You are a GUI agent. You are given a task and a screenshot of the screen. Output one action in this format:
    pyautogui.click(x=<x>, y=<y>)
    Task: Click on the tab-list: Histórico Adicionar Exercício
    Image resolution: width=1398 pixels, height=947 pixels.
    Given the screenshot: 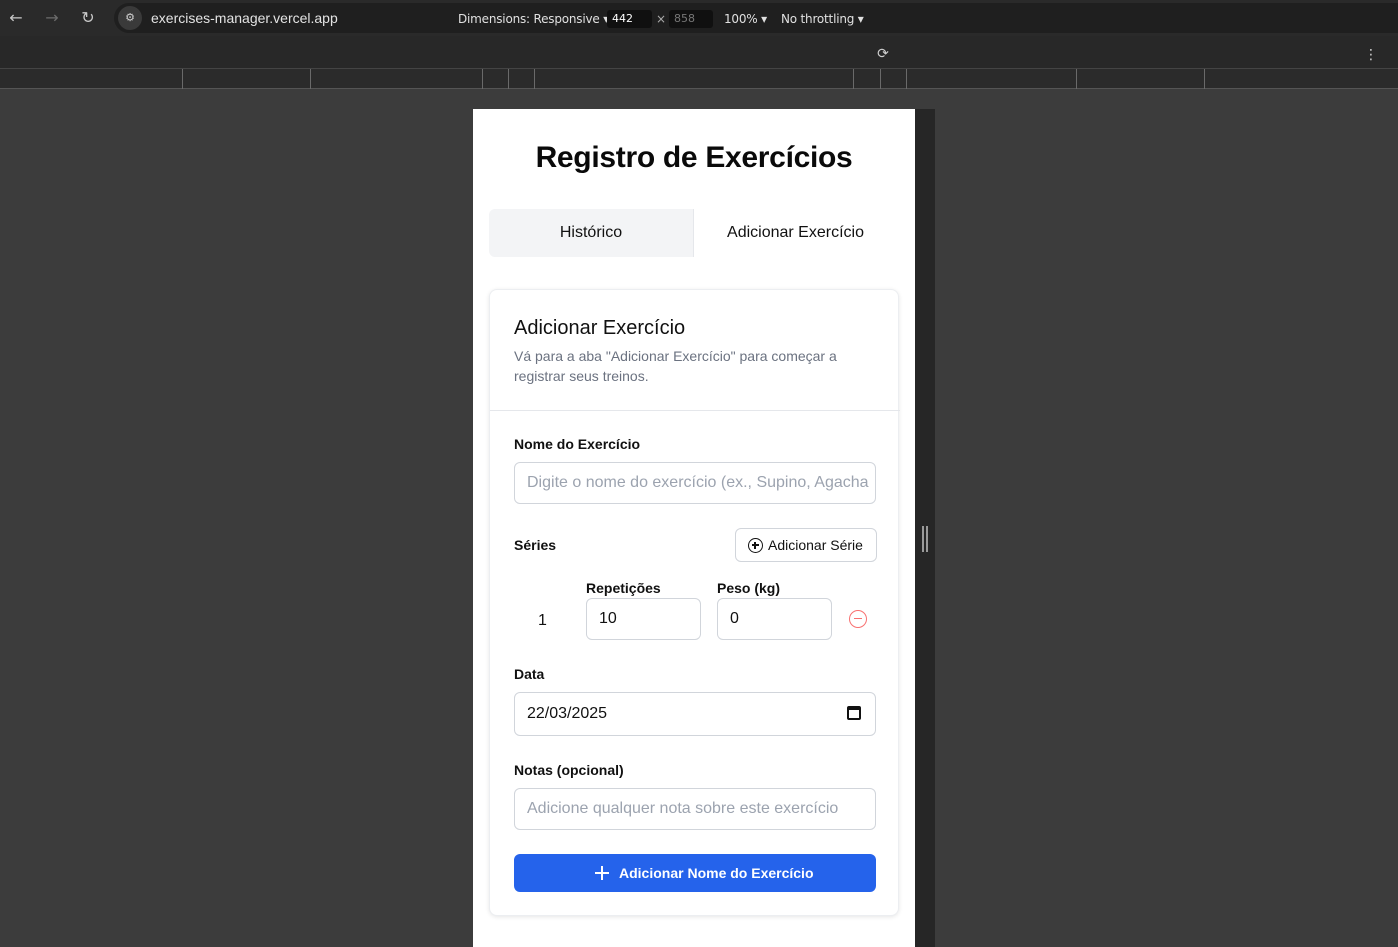 What is the action you would take?
    pyautogui.click(x=693, y=233)
    